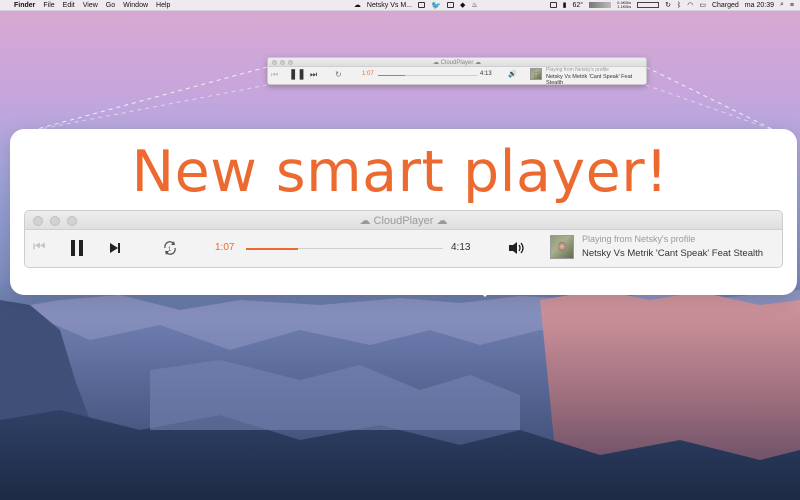 Image resolution: width=800 pixels, height=500 pixels. What do you see at coordinates (486, 74) in the screenshot?
I see `mini-total-time: 4:13` at bounding box center [486, 74].